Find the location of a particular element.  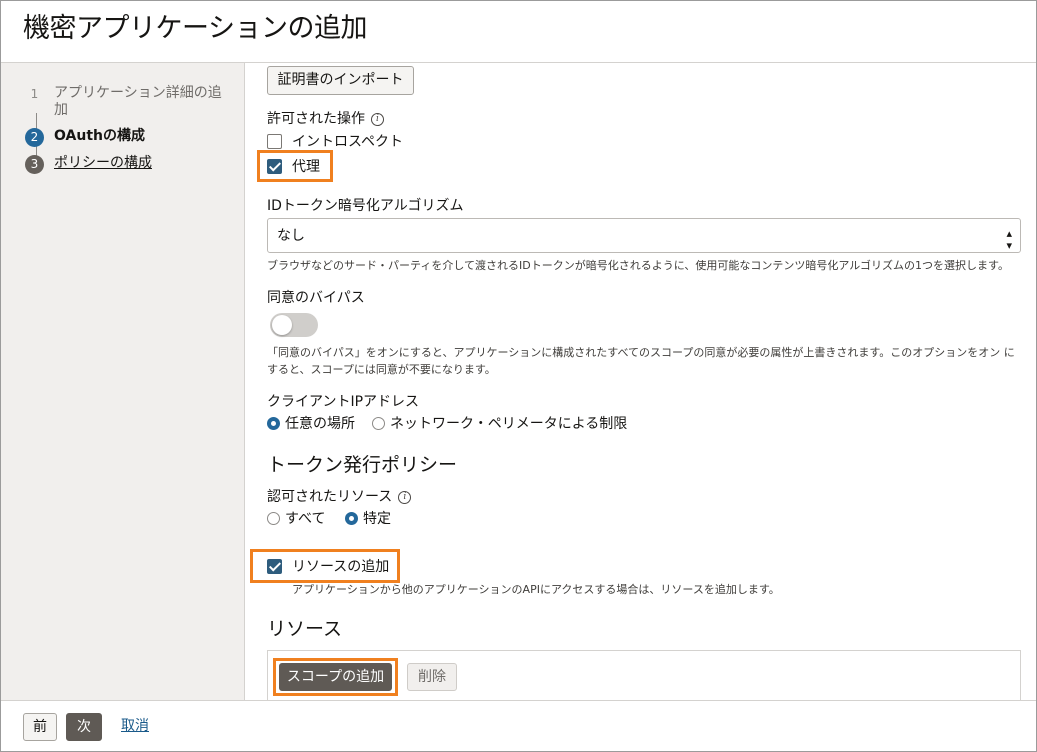

previous-button: 前 is located at coordinates (40, 727).